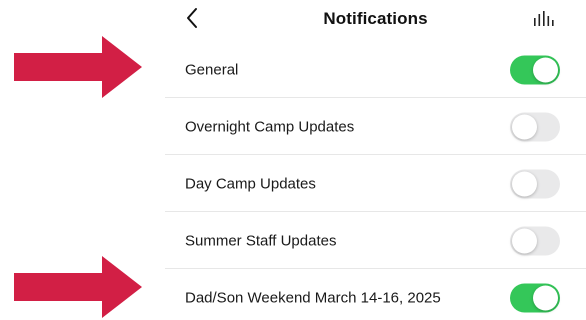  Describe the element at coordinates (250, 183) in the screenshot. I see `setting-label: Day Camp Updates` at that location.